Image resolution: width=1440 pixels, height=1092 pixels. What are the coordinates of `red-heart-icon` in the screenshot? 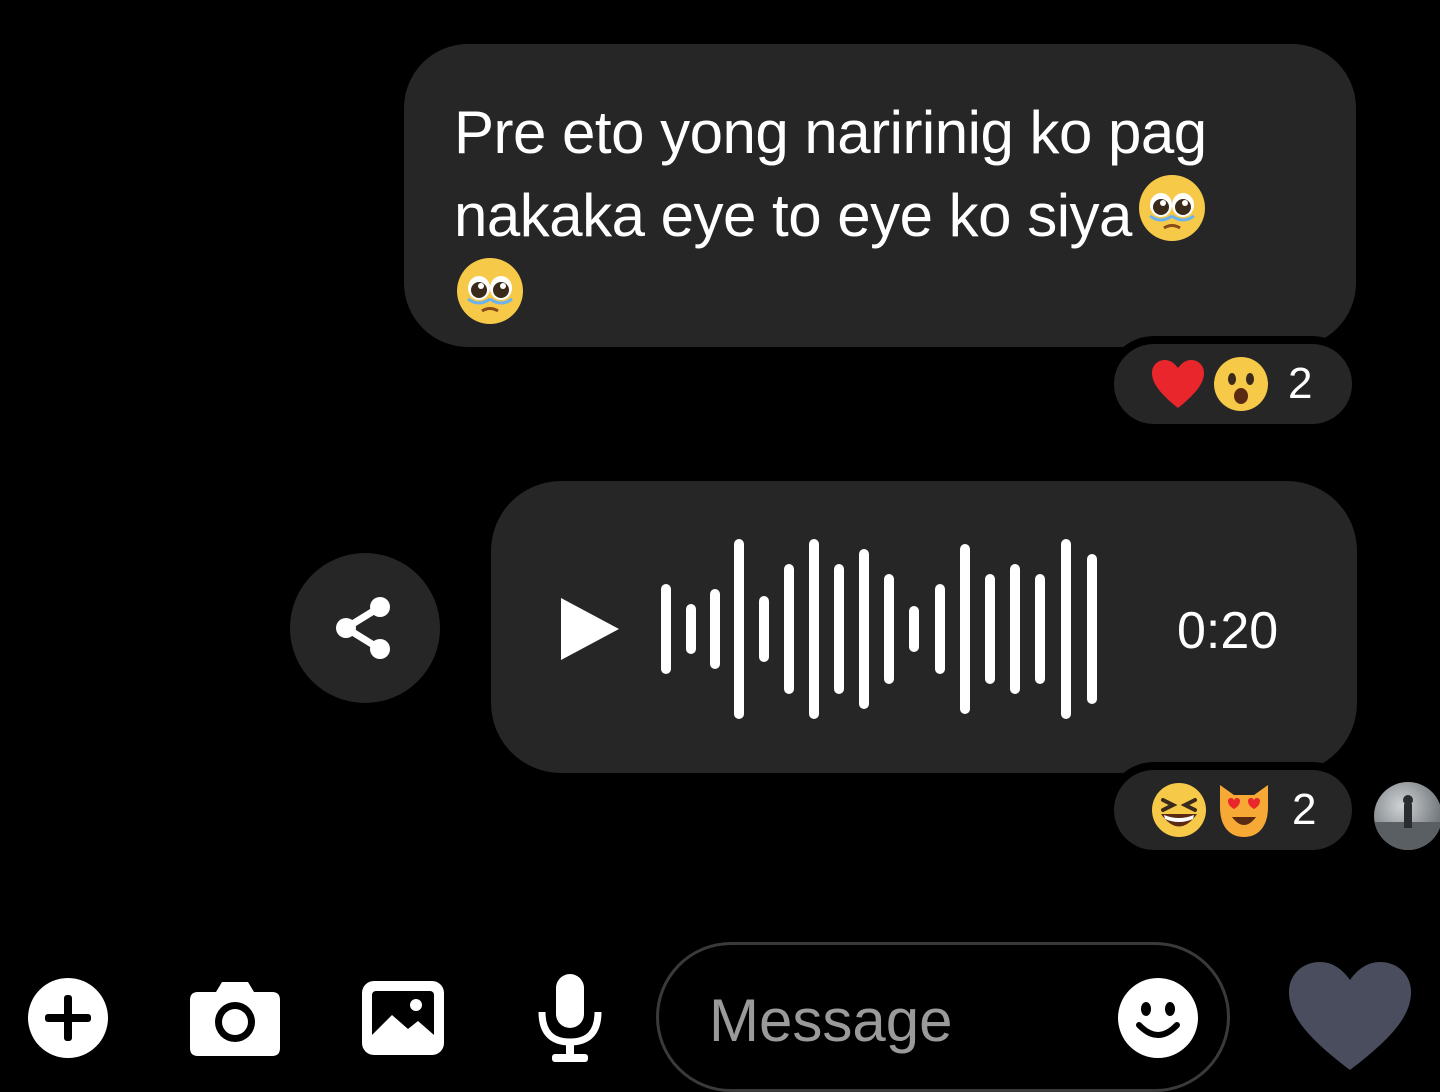 It's located at (1178, 384).